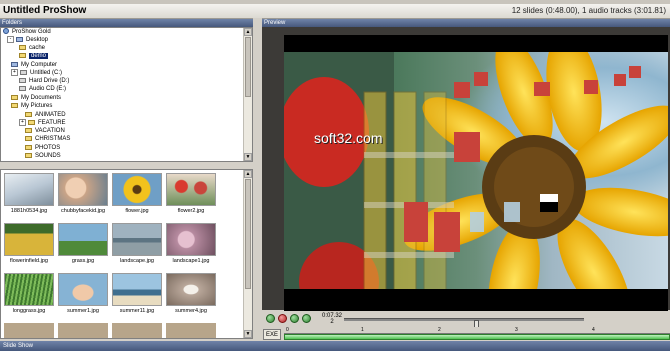 Image resolution: width=670 pixels, height=351 pixels. Describe the element at coordinates (45, 115) in the screenshot. I see `tree-item-animated: ANIMATED` at that location.